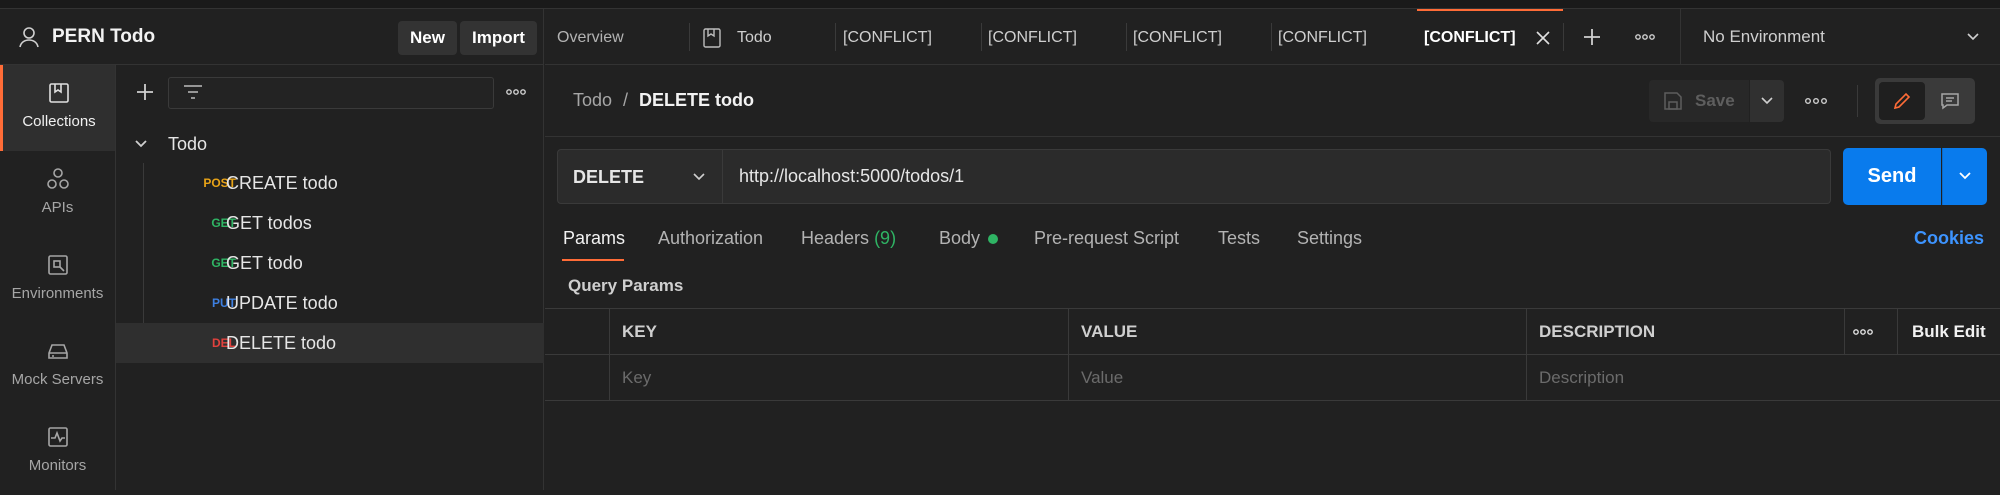 The image size is (2000, 495). Describe the element at coordinates (1239, 238) in the screenshot. I see `tab-tests: Tests` at that location.